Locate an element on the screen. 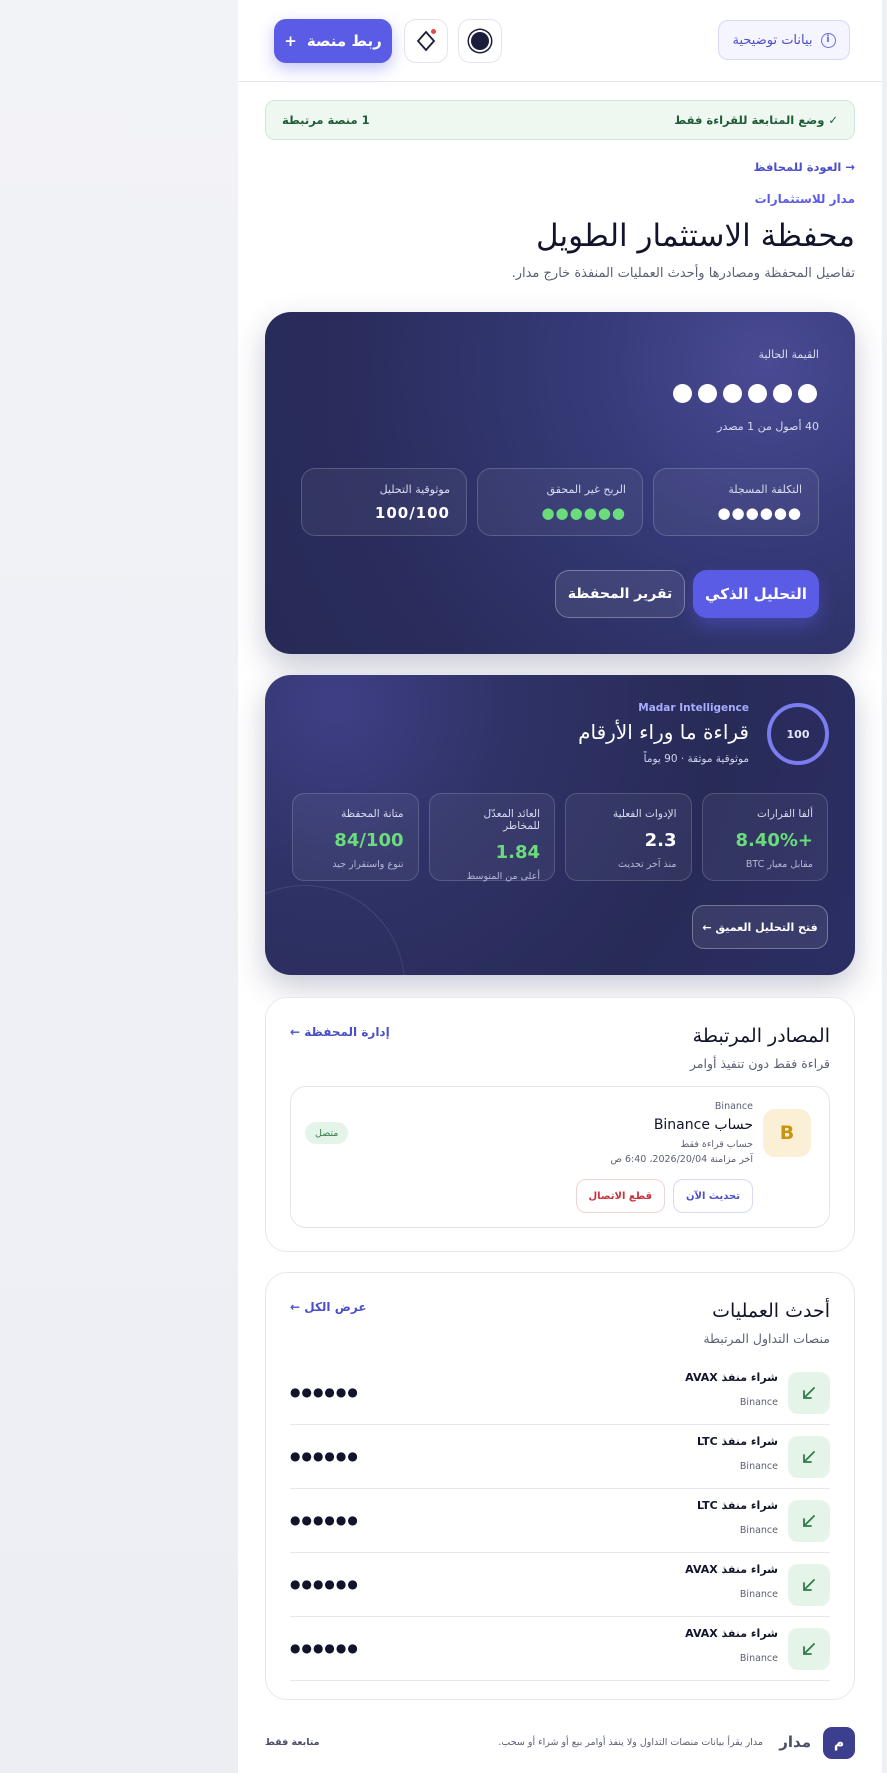 The image size is (887, 1773). demo-data-button: i بيانات توضيحية is located at coordinates (784, 40).